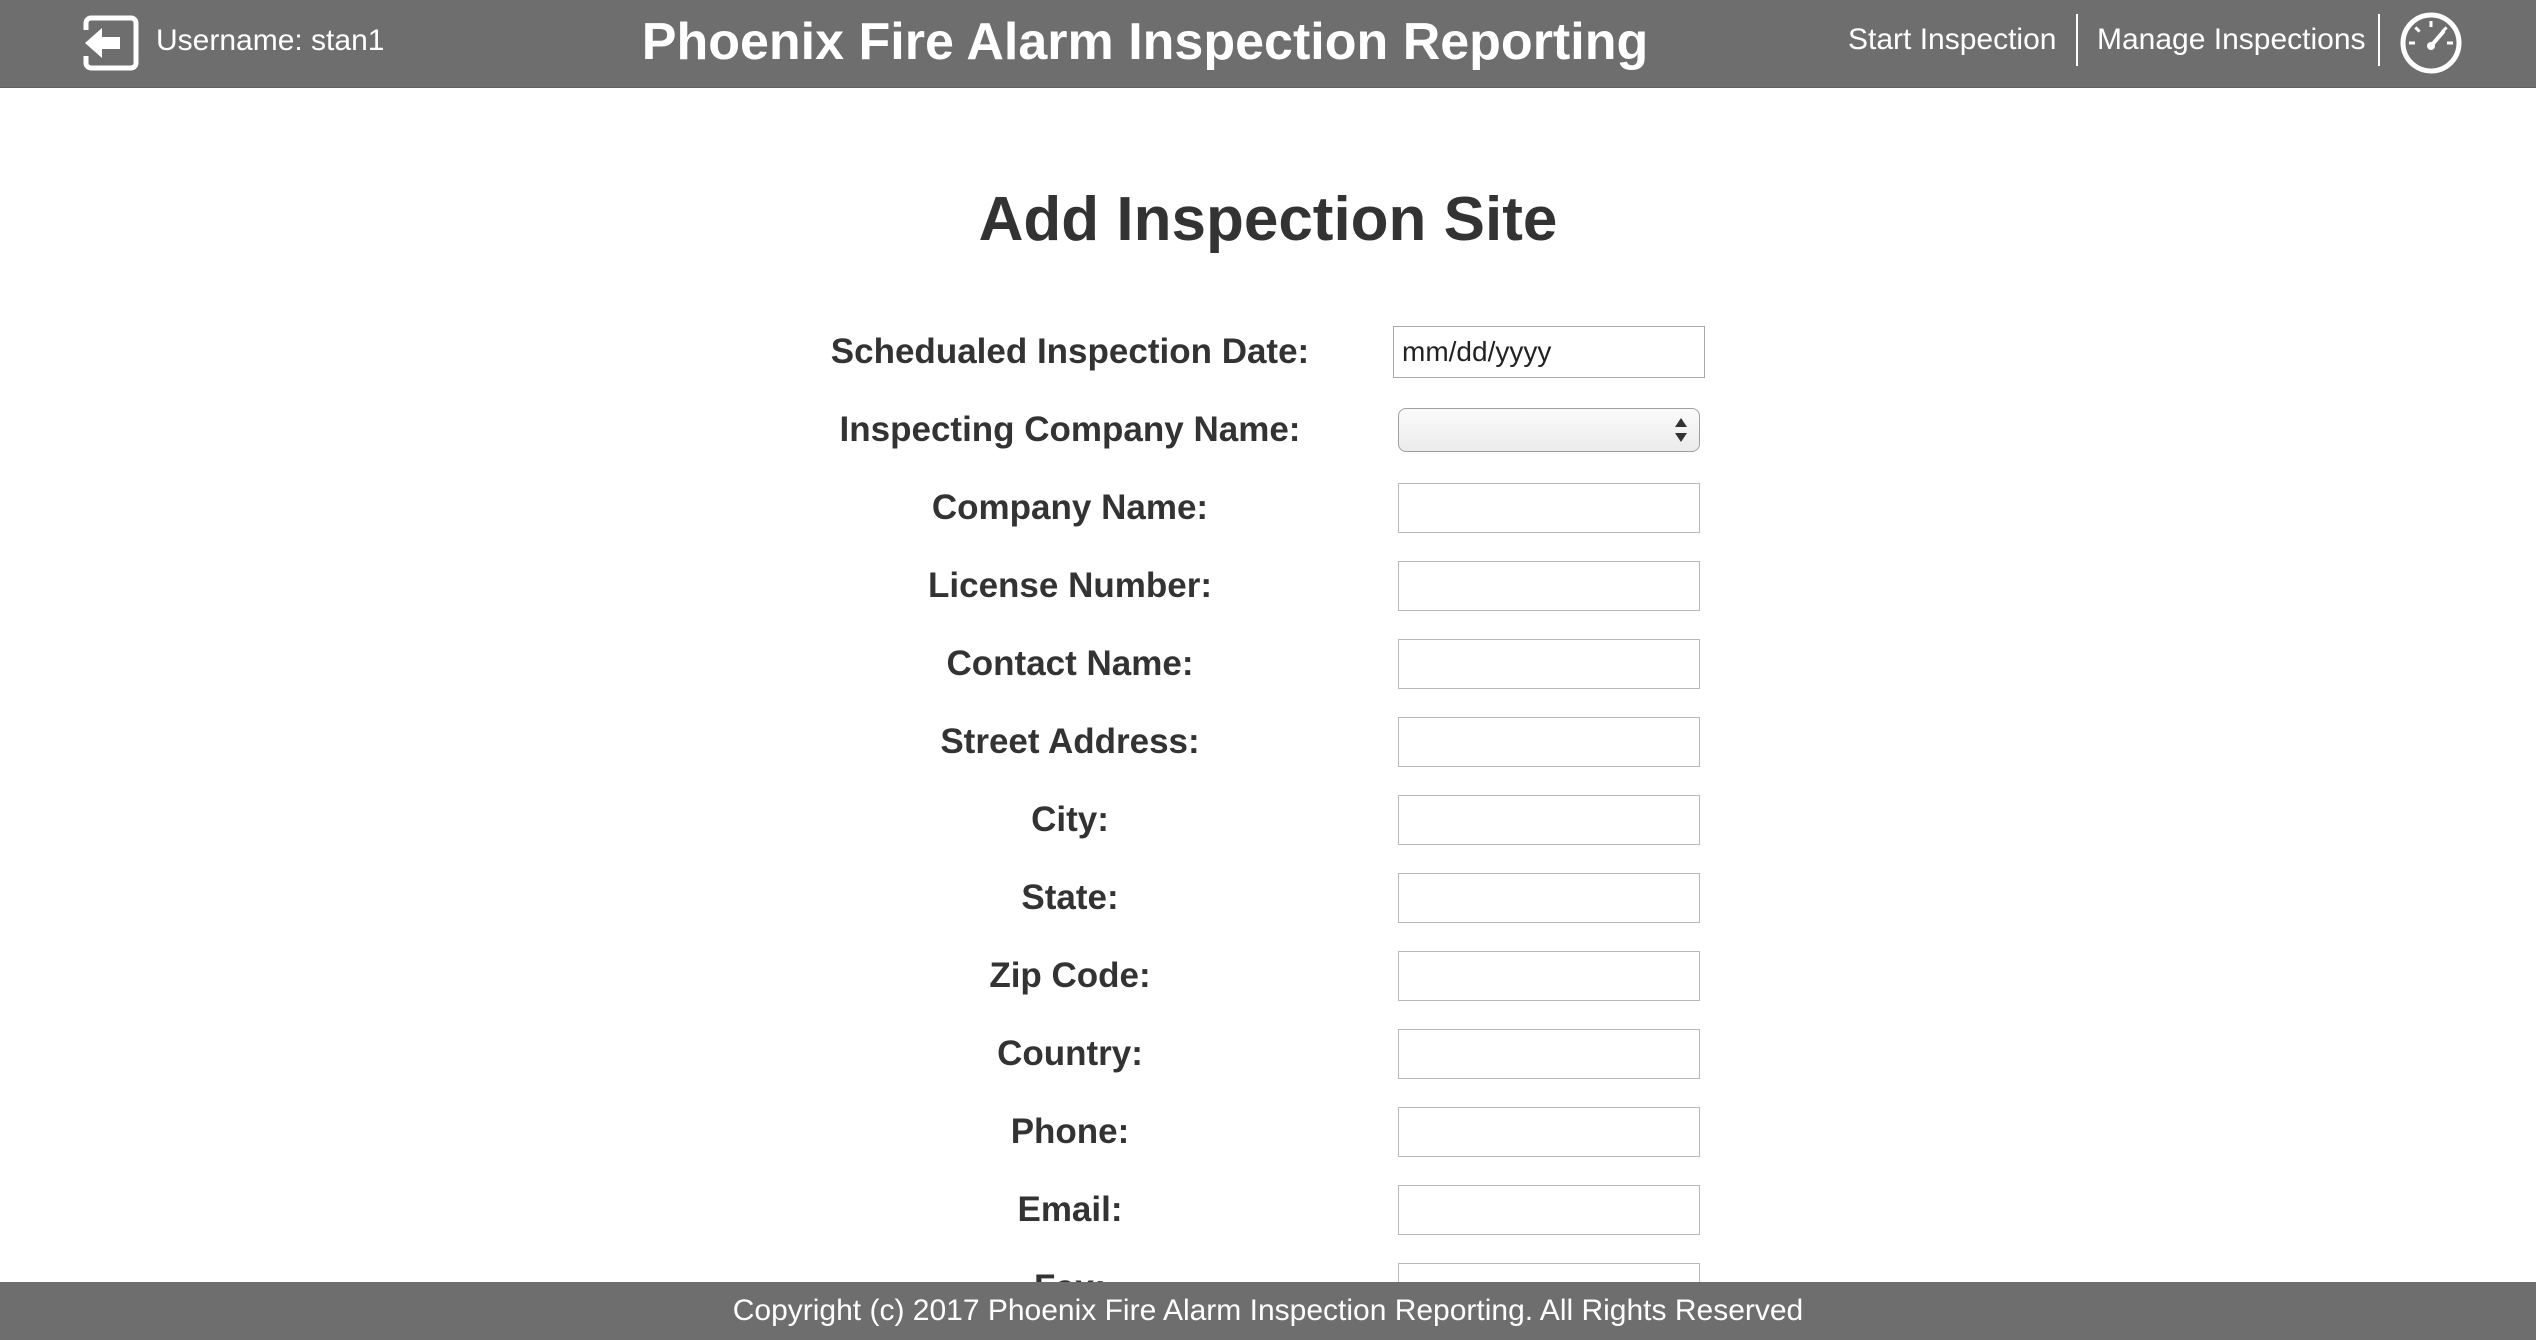 This screenshot has width=2536, height=1340. What do you see at coordinates (1268, 219) in the screenshot?
I see `page-title: Add Inspection Site` at bounding box center [1268, 219].